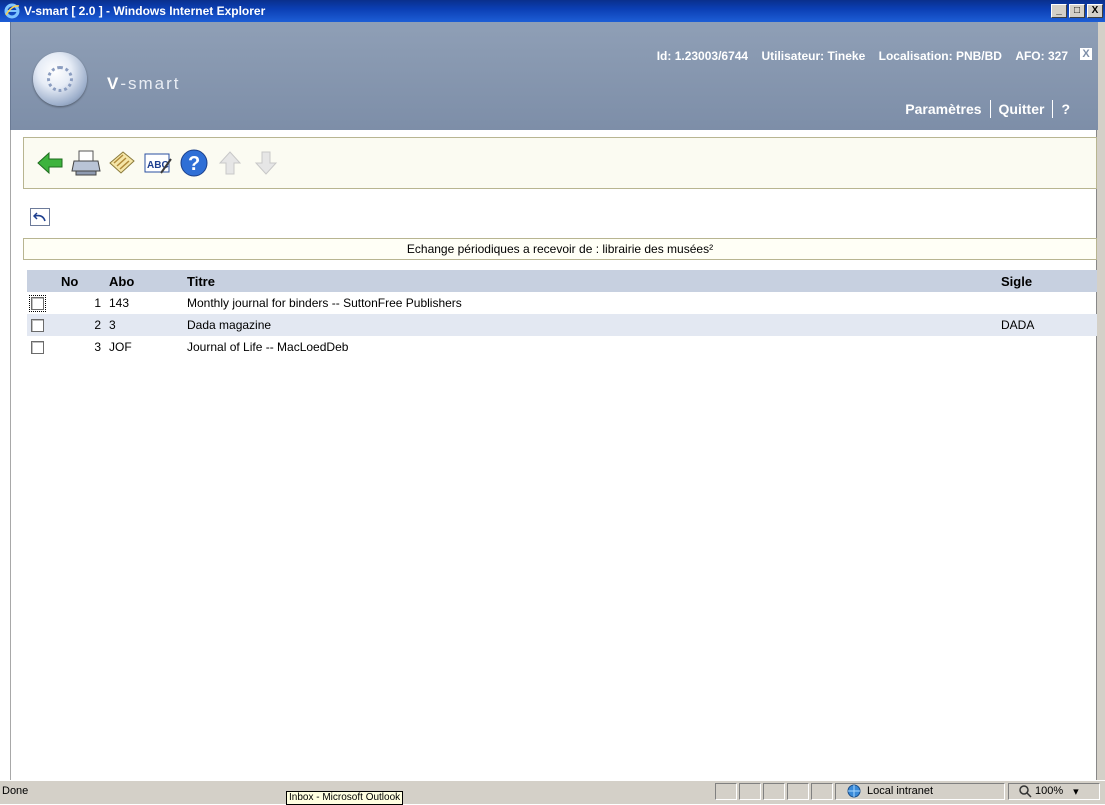 The image size is (1105, 805). Describe the element at coordinates (1077, 11) in the screenshot. I see `maximize-button: □` at that location.